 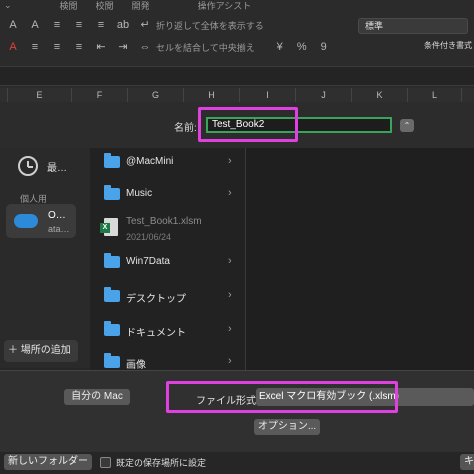 What do you see at coordinates (156, 333) in the screenshot?
I see `list-item-name: ドキュメント` at bounding box center [156, 333].